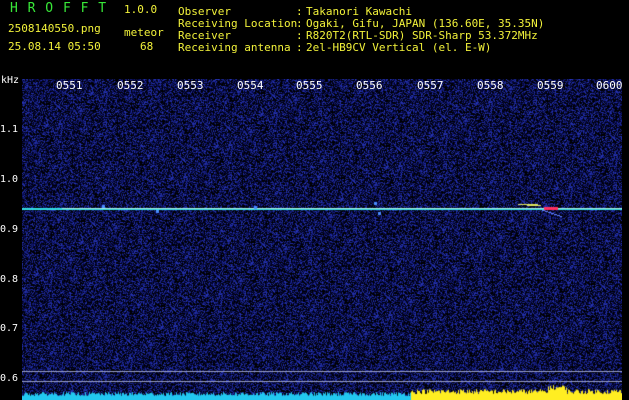  What do you see at coordinates (250, 85) in the screenshot?
I see `x-tick-0554: 0554` at bounding box center [250, 85].